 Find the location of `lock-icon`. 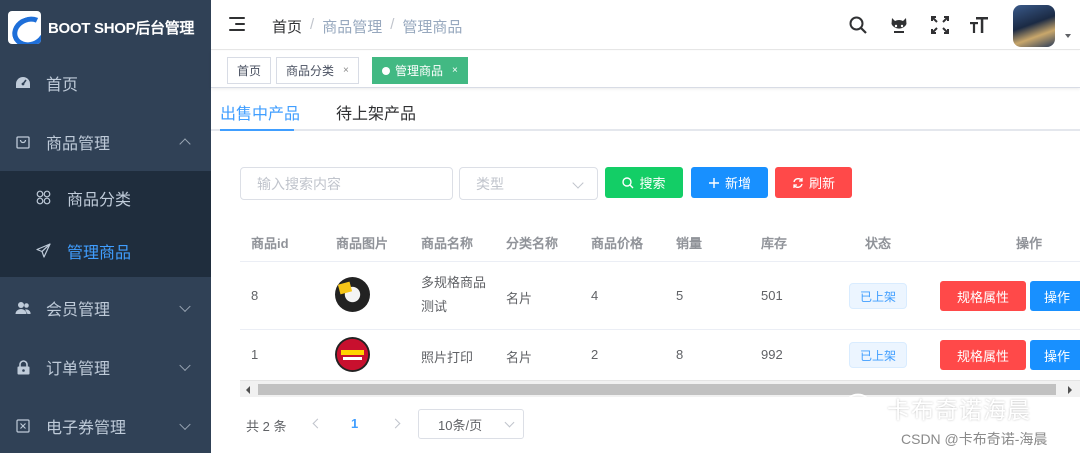

lock-icon is located at coordinates (23, 367).